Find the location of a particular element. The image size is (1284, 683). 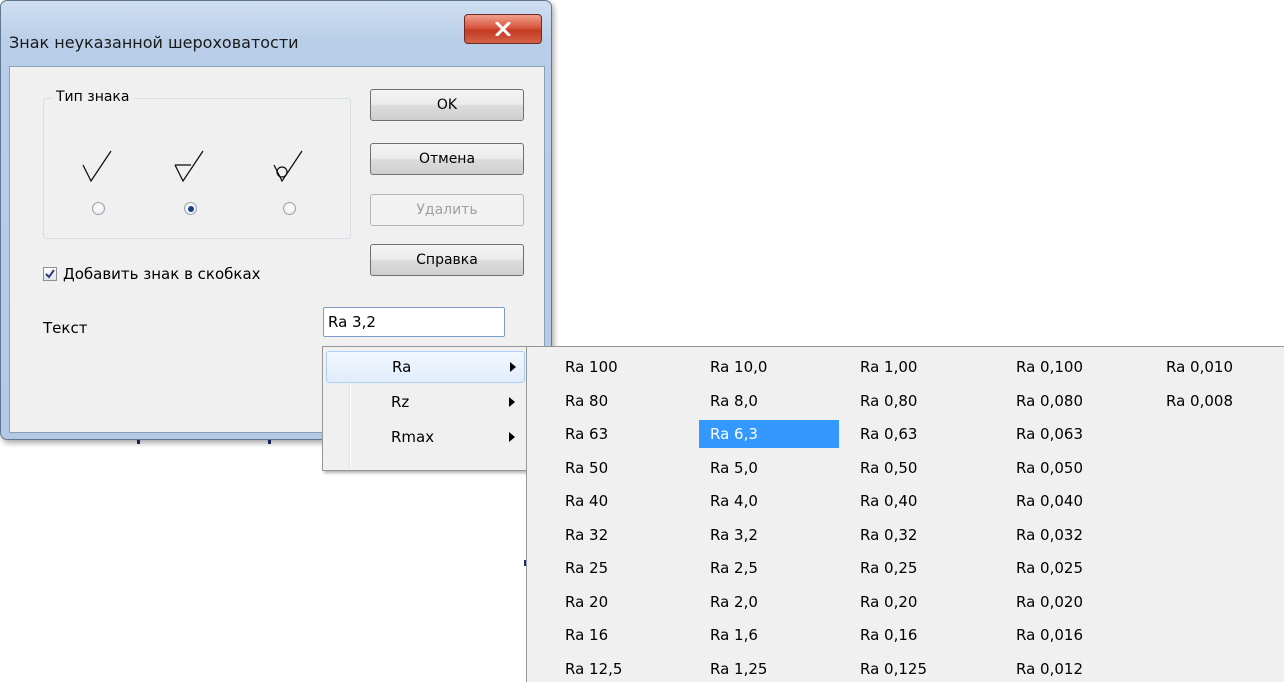

bracket-checkbox-row: Добавить знак в скобках is located at coordinates (152, 274).